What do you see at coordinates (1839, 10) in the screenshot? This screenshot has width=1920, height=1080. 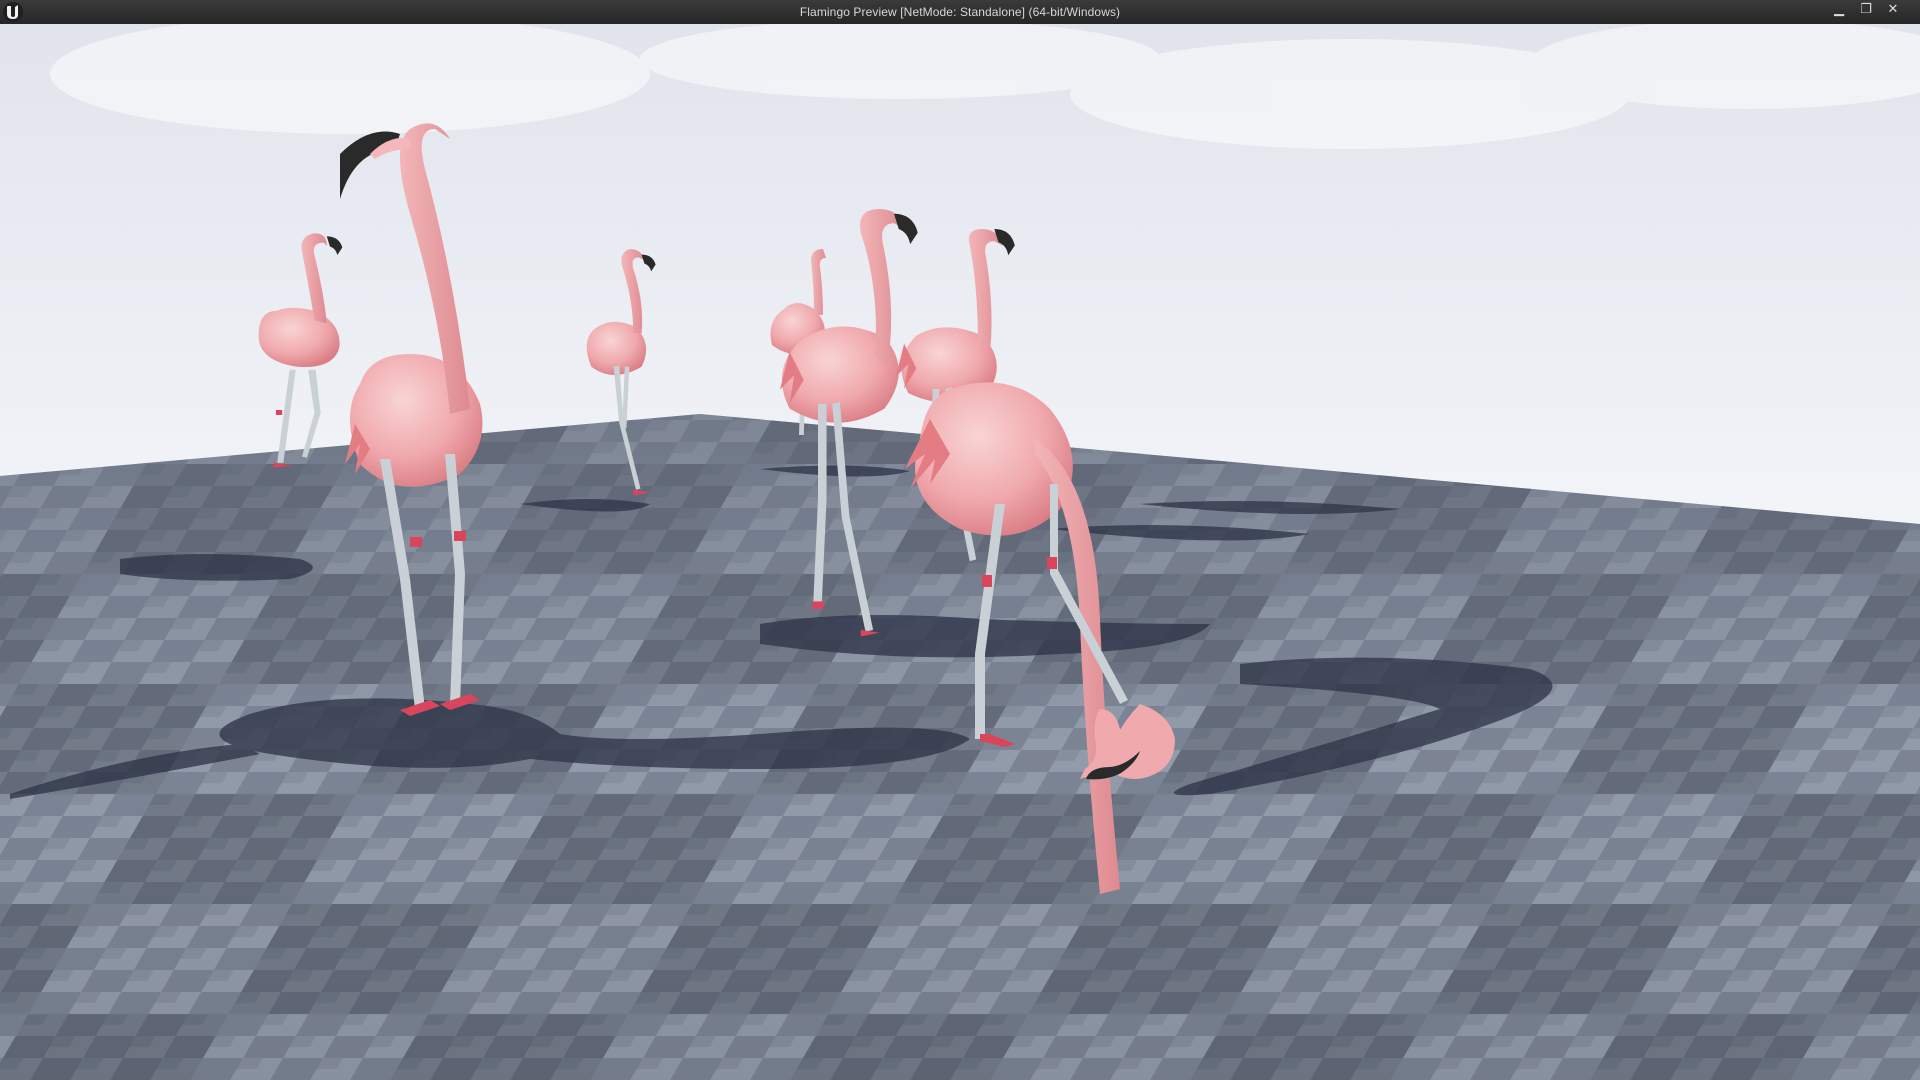 I see `minimize-icon: ▁` at bounding box center [1839, 10].